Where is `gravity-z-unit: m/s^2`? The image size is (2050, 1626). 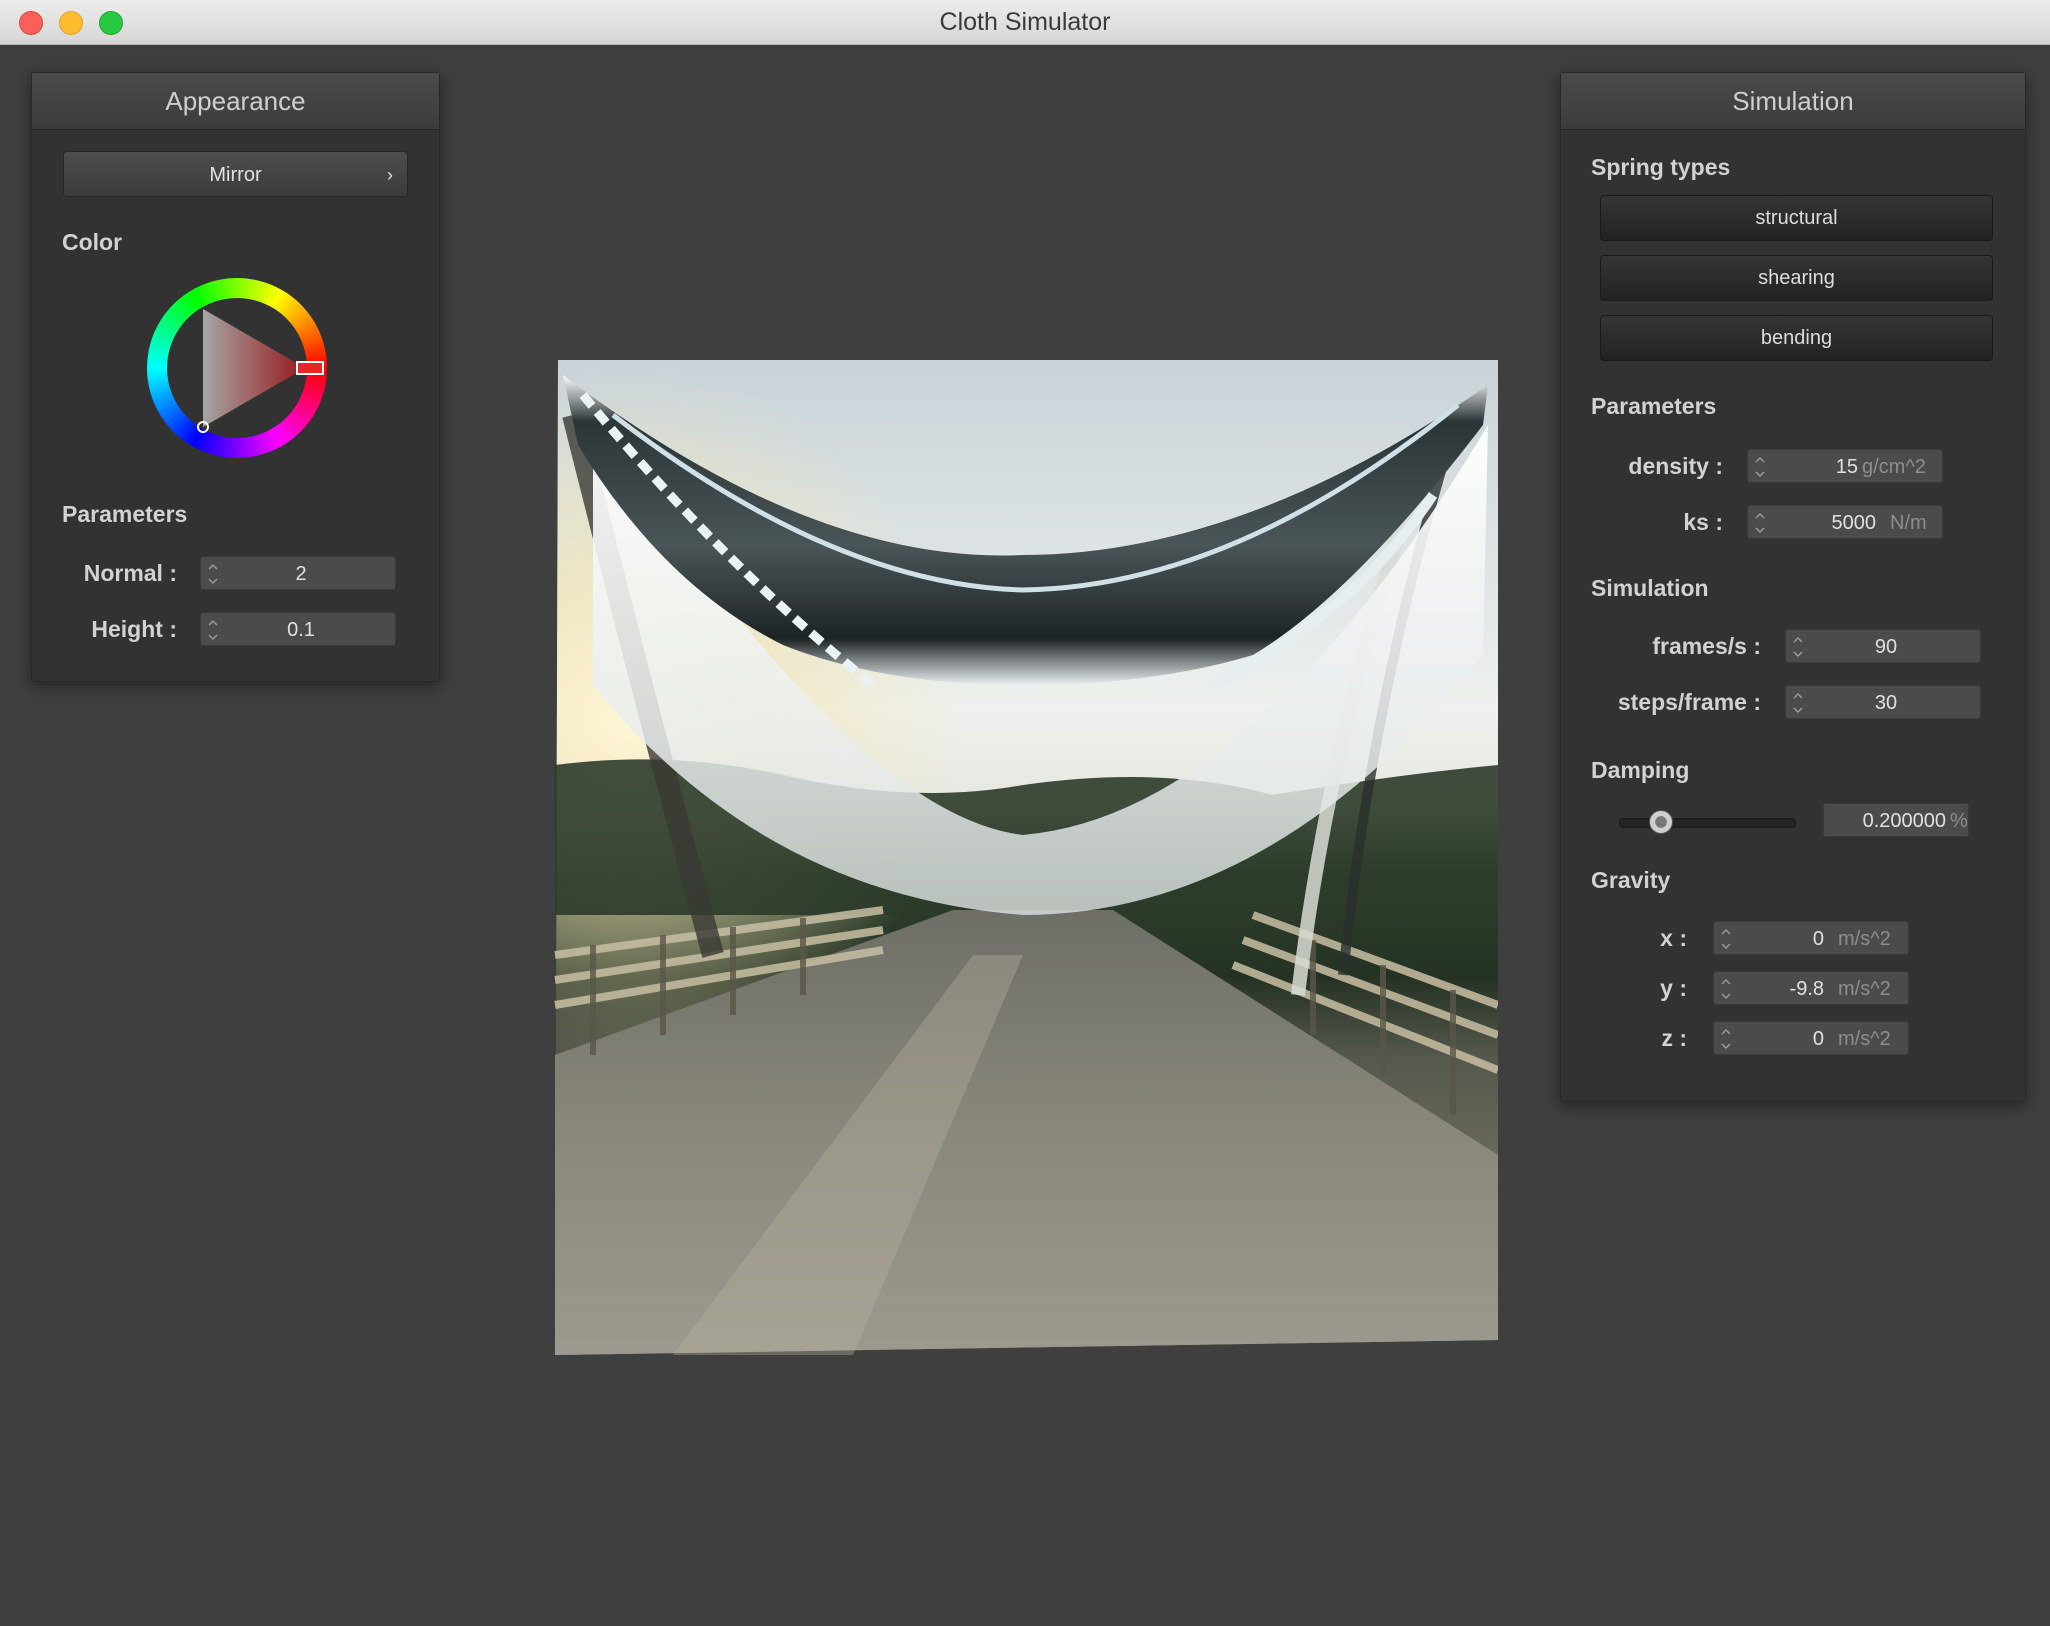 gravity-z-unit: m/s^2 is located at coordinates (1864, 1039).